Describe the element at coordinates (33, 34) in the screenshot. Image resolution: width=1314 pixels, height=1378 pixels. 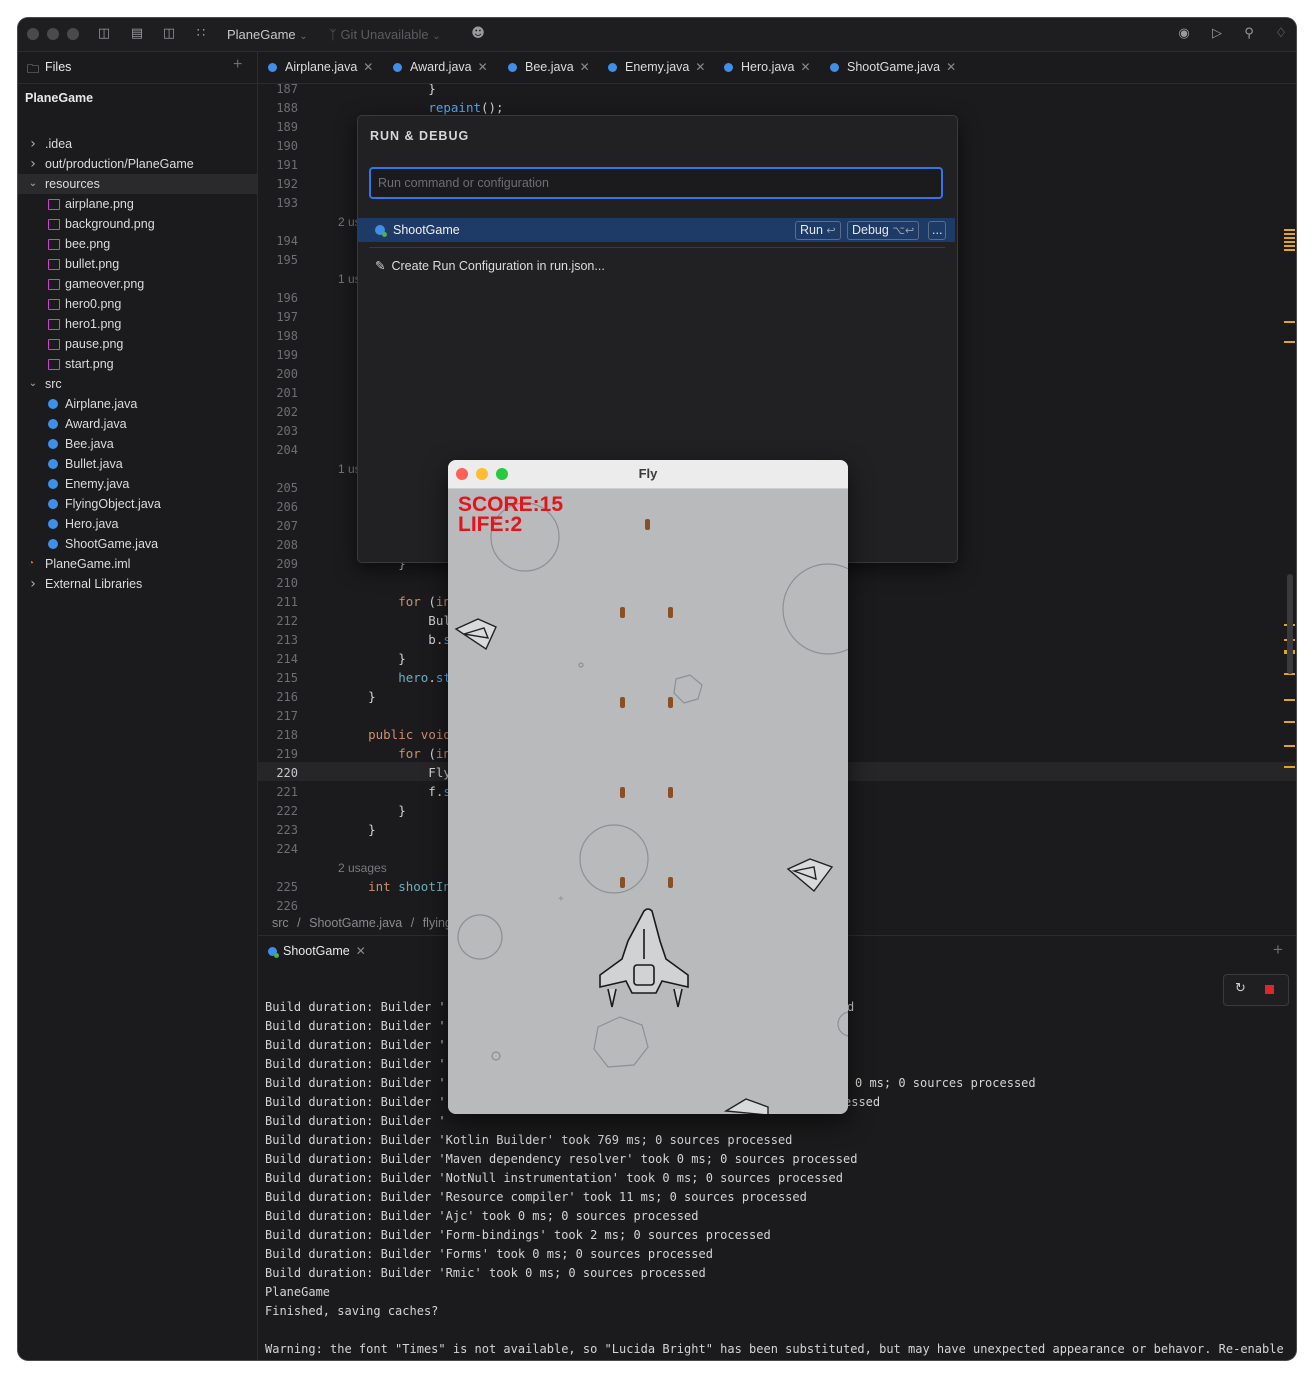
I see `close-window-button` at that location.